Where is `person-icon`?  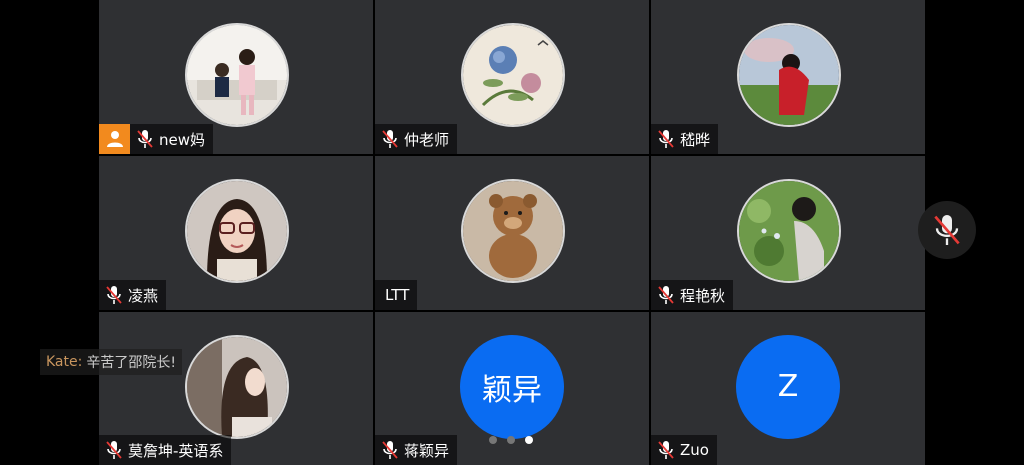
person-icon is located at coordinates (114, 139).